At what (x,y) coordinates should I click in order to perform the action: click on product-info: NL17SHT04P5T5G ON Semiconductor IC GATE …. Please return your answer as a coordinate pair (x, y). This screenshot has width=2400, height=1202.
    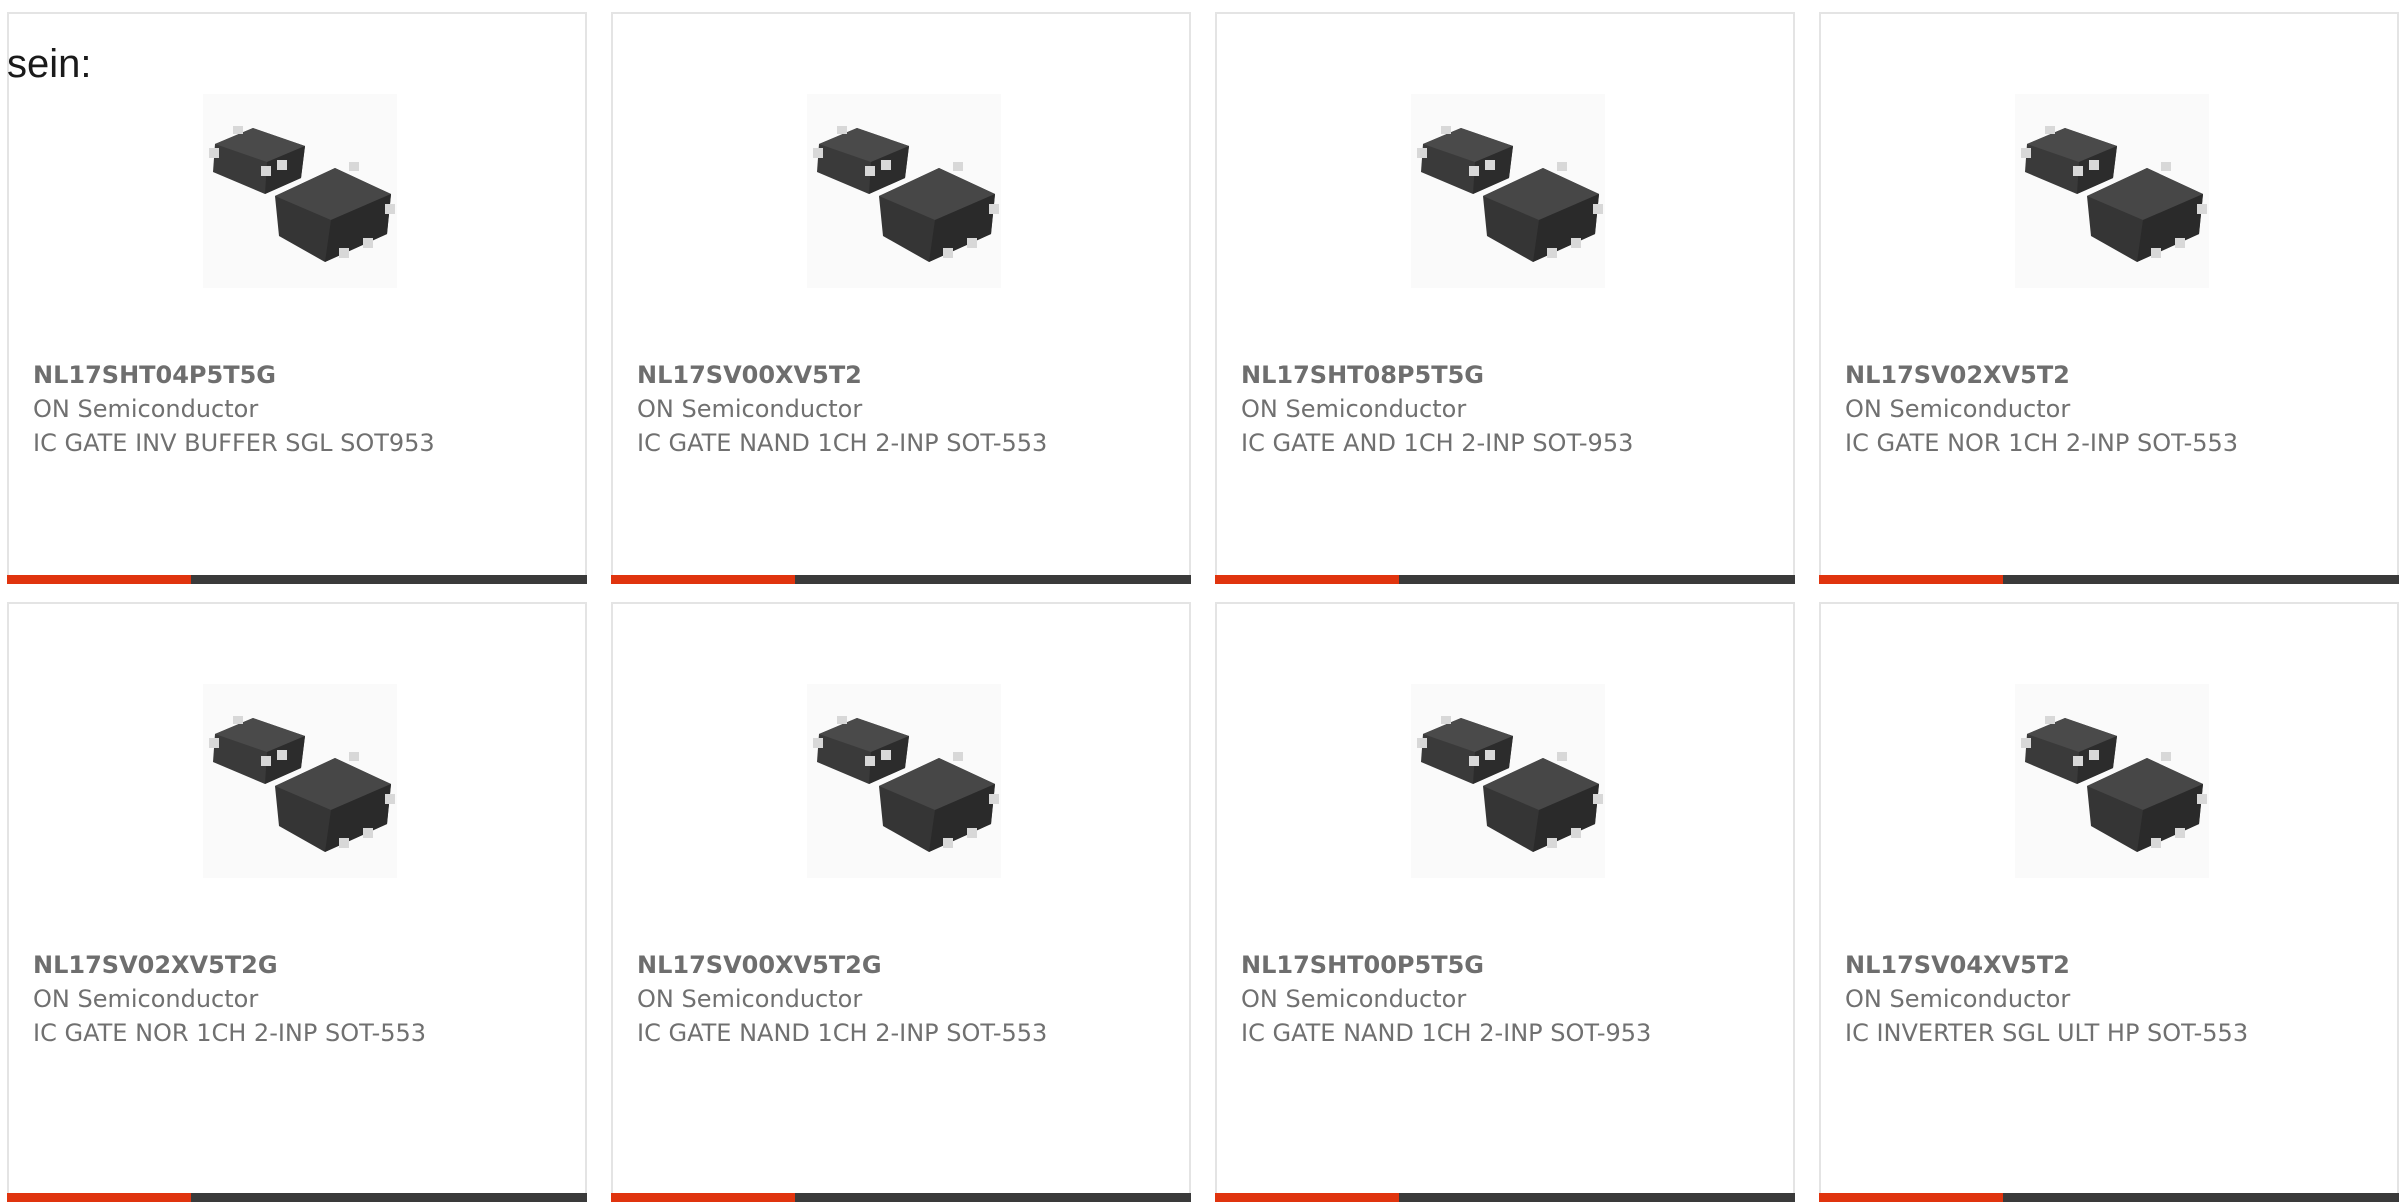
    Looking at the image, I should click on (248, 409).